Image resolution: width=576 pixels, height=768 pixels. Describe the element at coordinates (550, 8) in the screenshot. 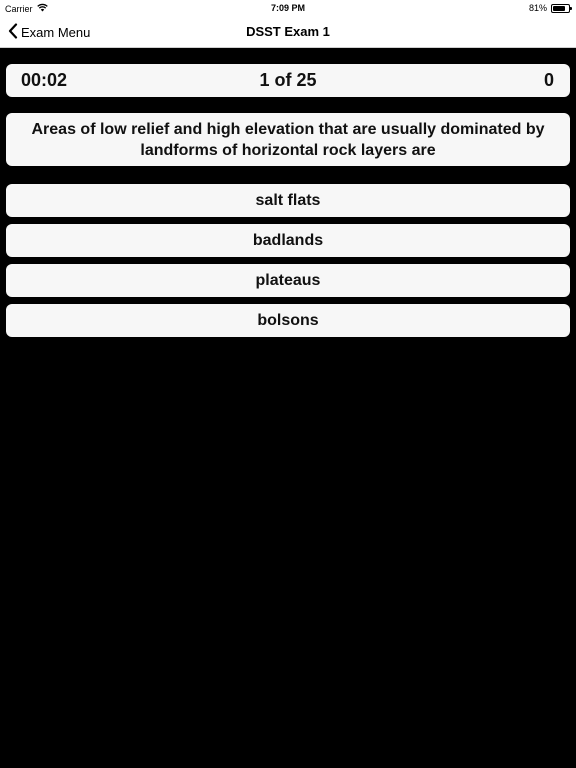

I see `status-right: 81%` at that location.